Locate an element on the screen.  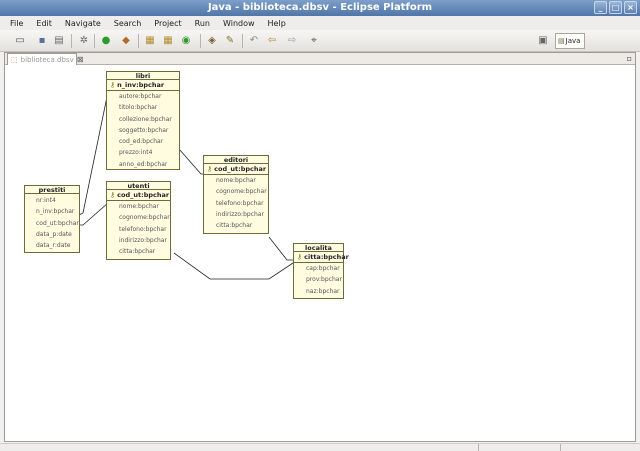
editor-tab-label: biblioteca.dbsv is located at coordinates (47, 59).